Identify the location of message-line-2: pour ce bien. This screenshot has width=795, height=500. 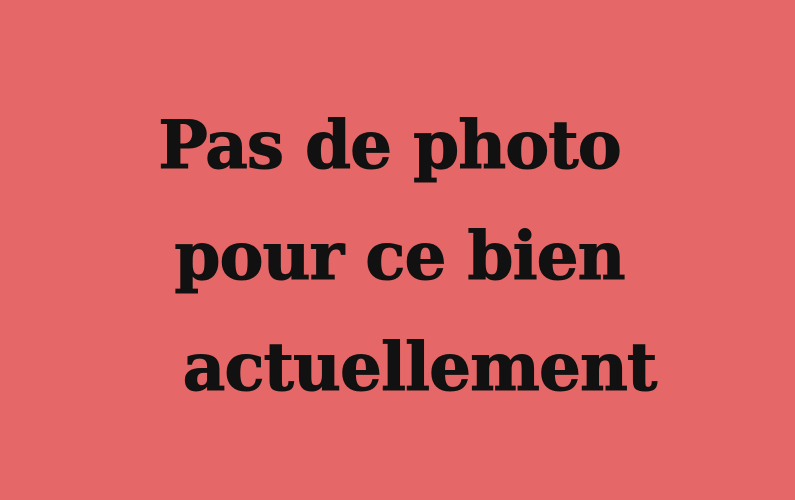
(400, 256).